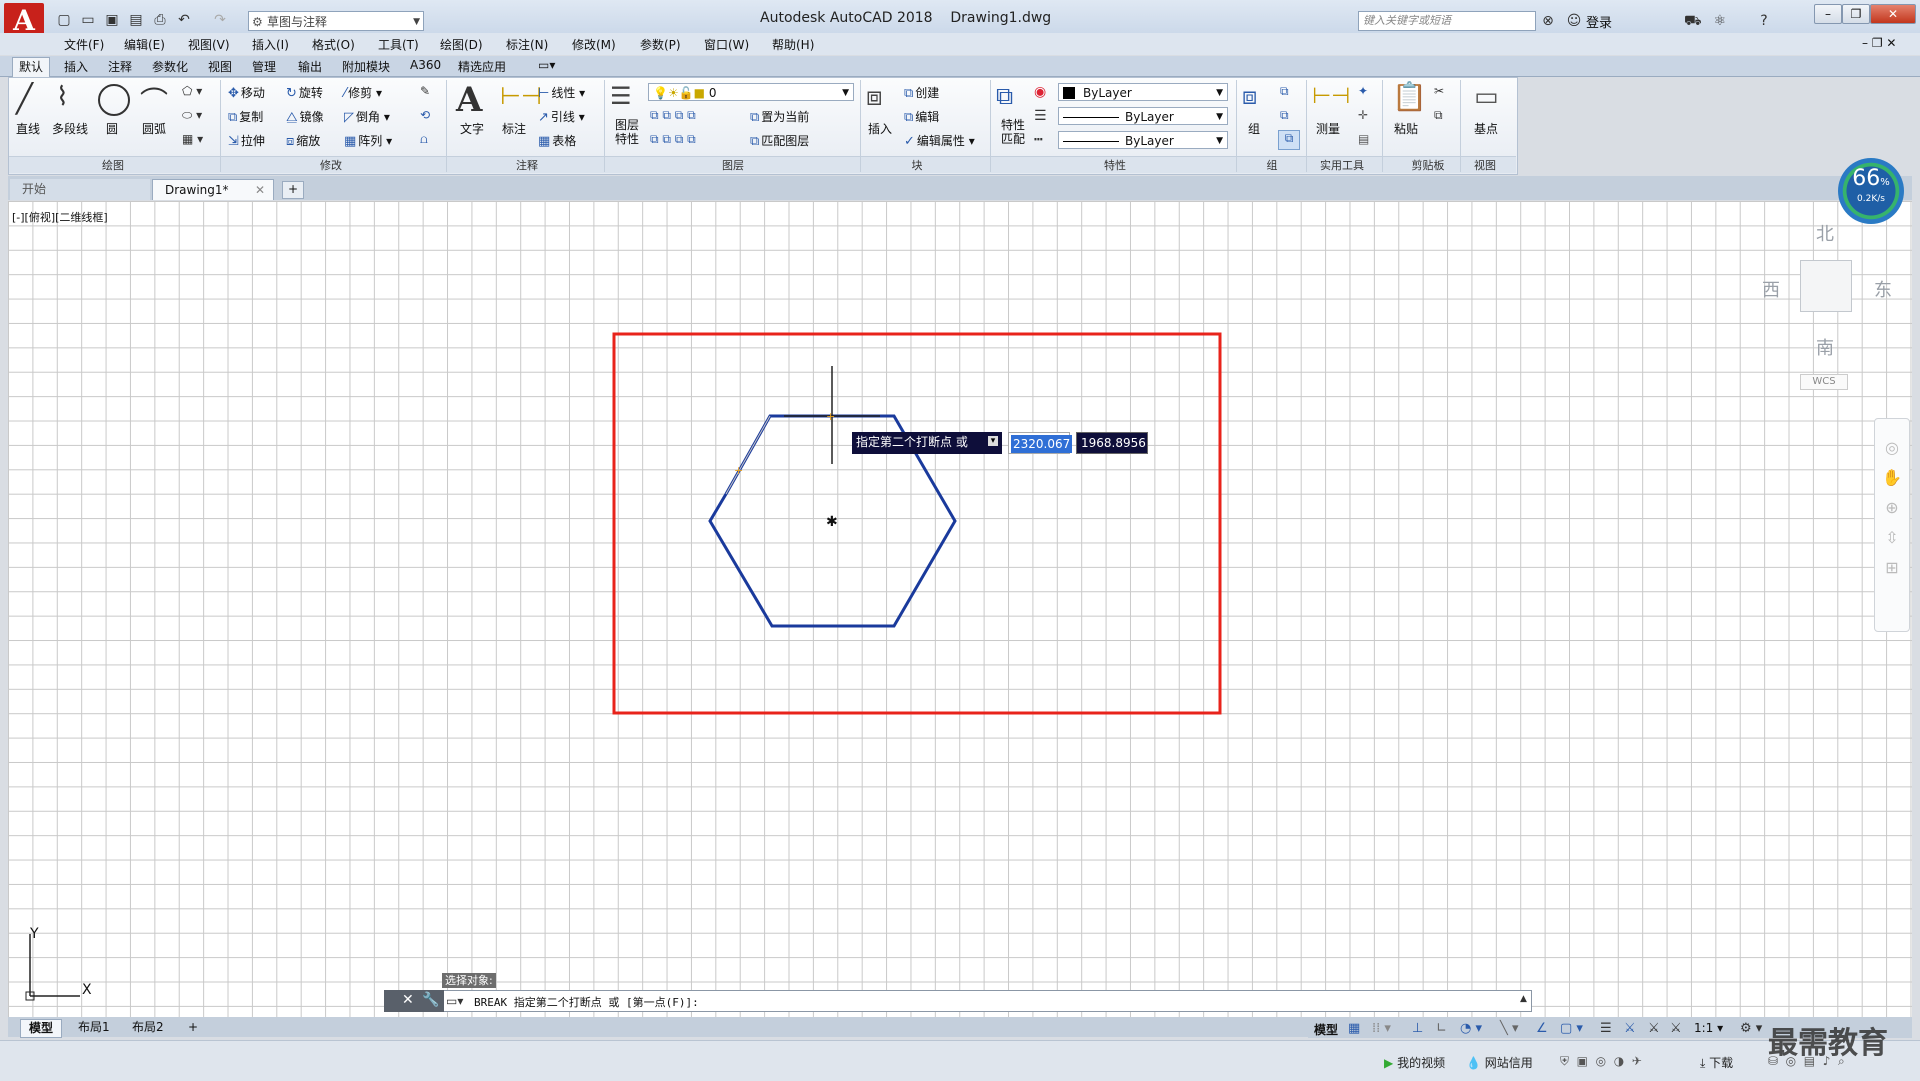  Describe the element at coordinates (621, 96) in the screenshot. I see `layer-properties-icon: ☰` at that location.